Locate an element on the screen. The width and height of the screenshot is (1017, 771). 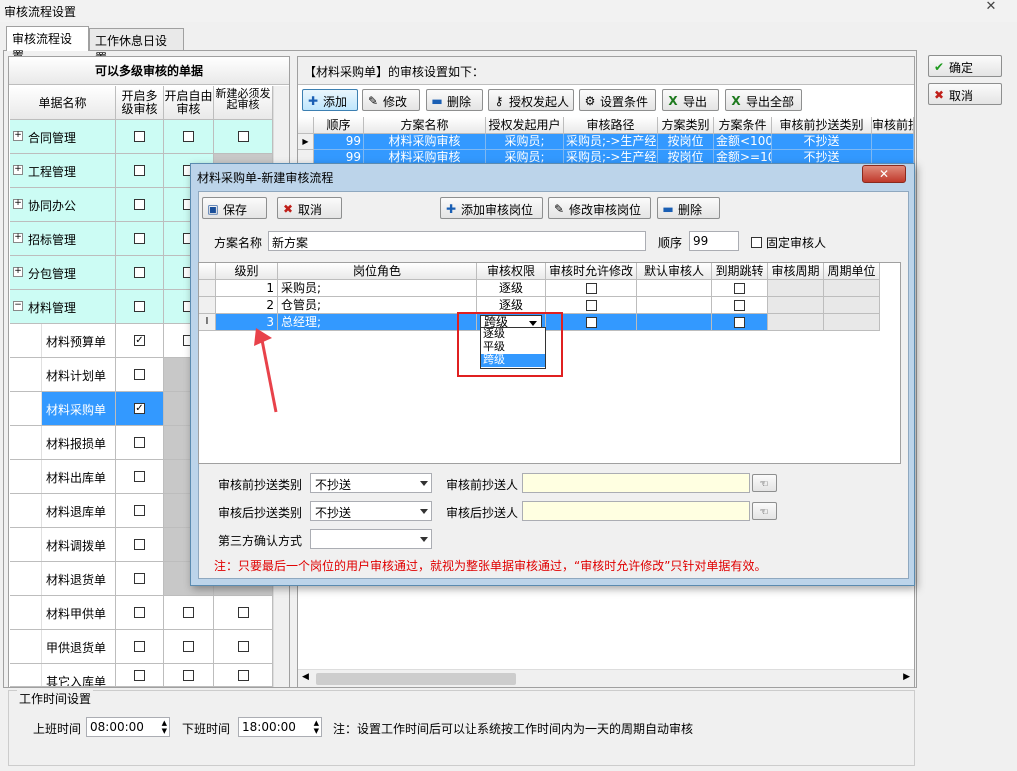
post-cc-type-select: 不抄送 is located at coordinates (371, 511).